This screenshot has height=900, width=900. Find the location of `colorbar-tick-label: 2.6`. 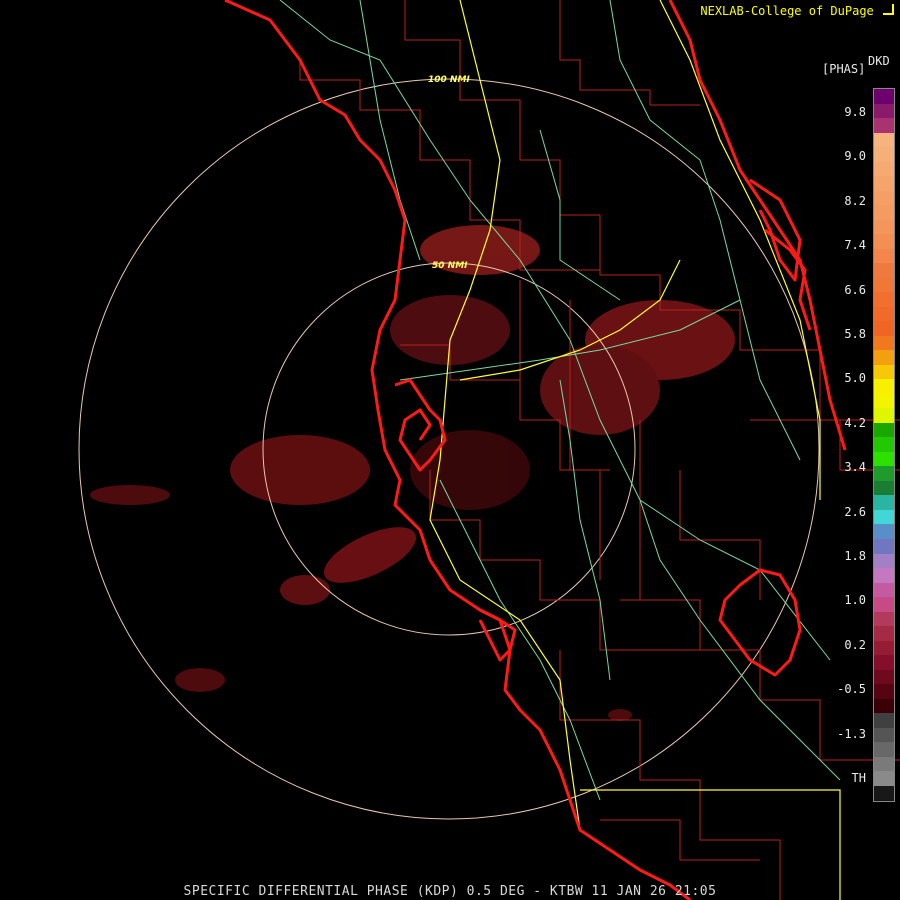

colorbar-tick-label: 2.6 is located at coordinates (855, 511).